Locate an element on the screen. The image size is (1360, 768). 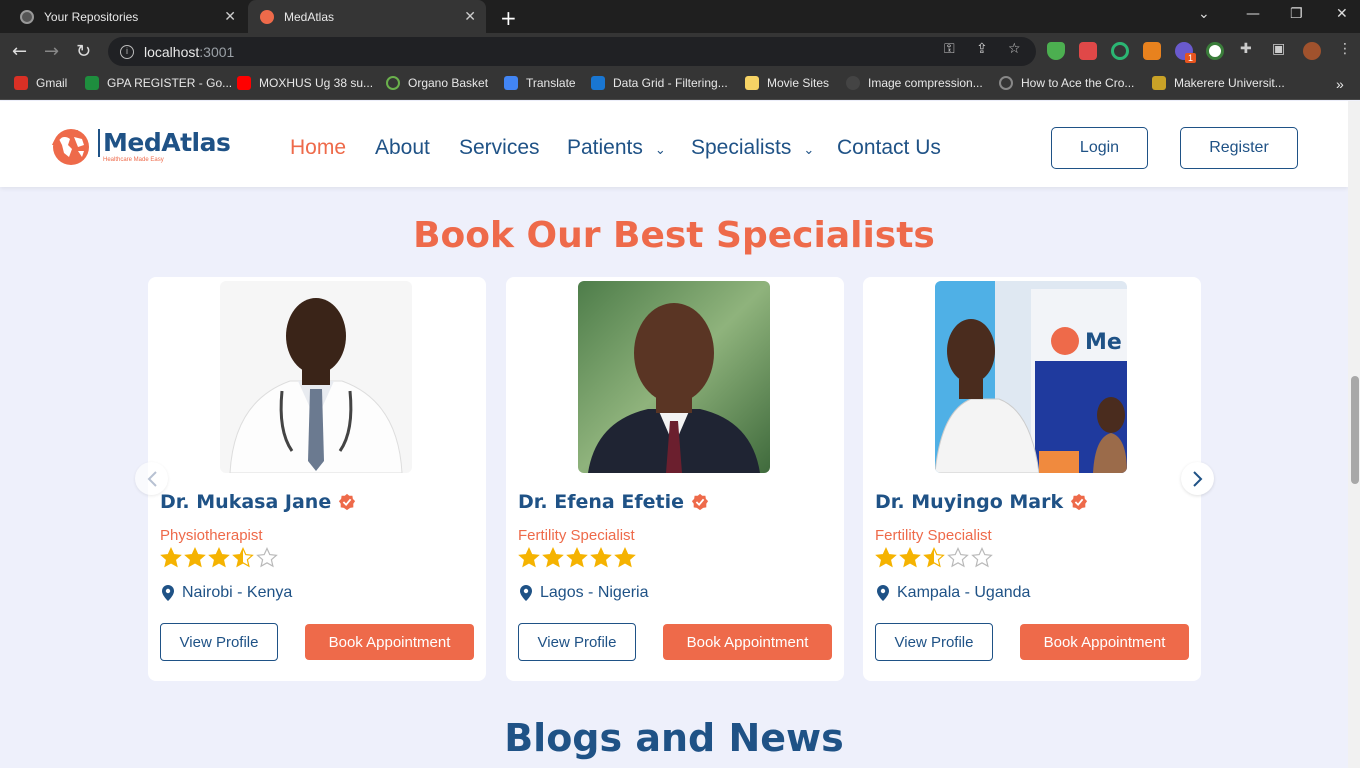
profile-avatar-icon is located at coordinates (1312, 51).